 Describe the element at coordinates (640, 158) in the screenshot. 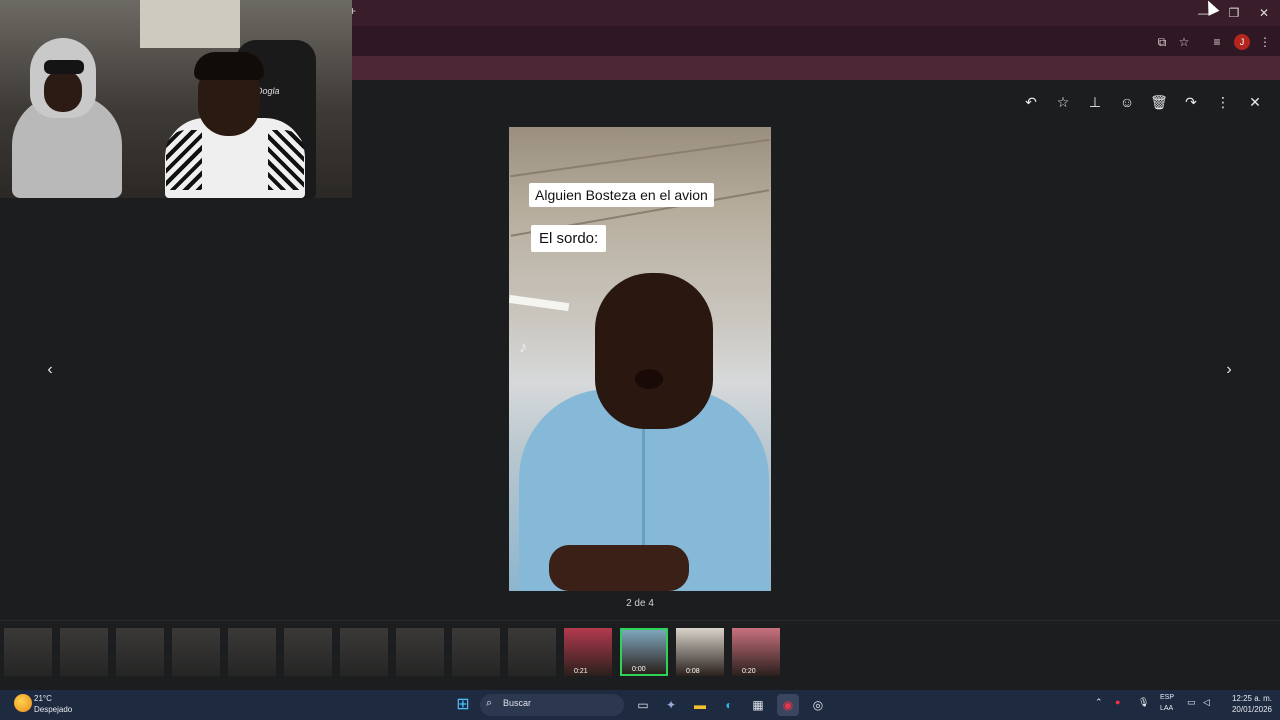

I see `ceiling-line` at that location.